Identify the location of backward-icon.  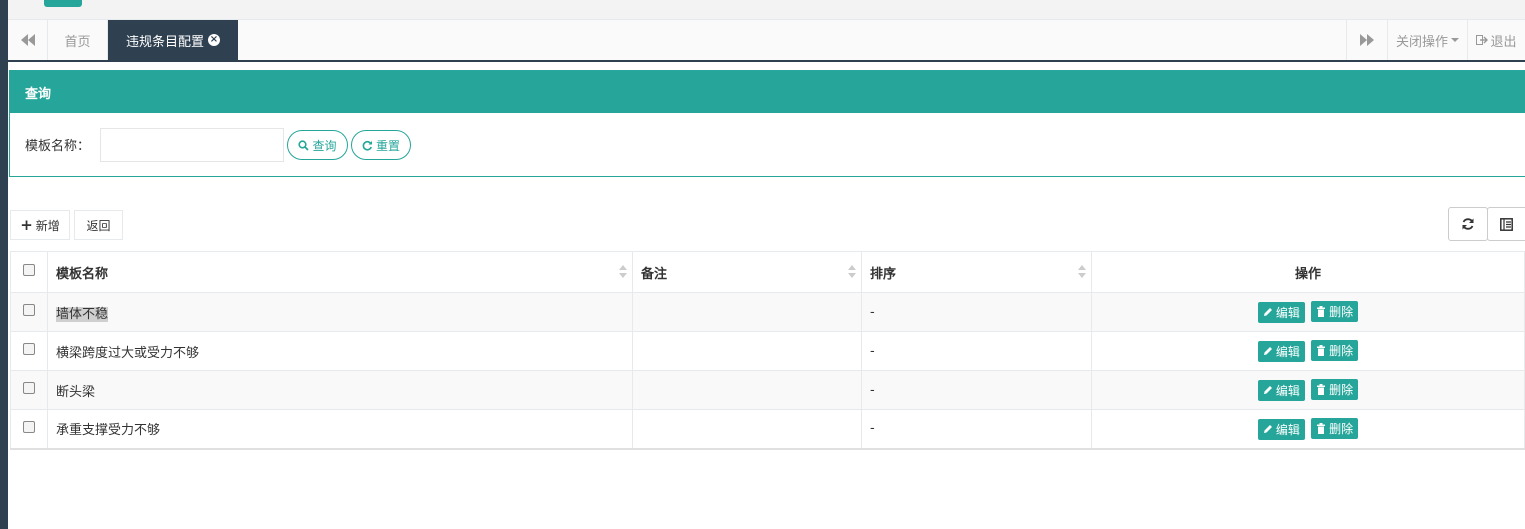
(27, 40).